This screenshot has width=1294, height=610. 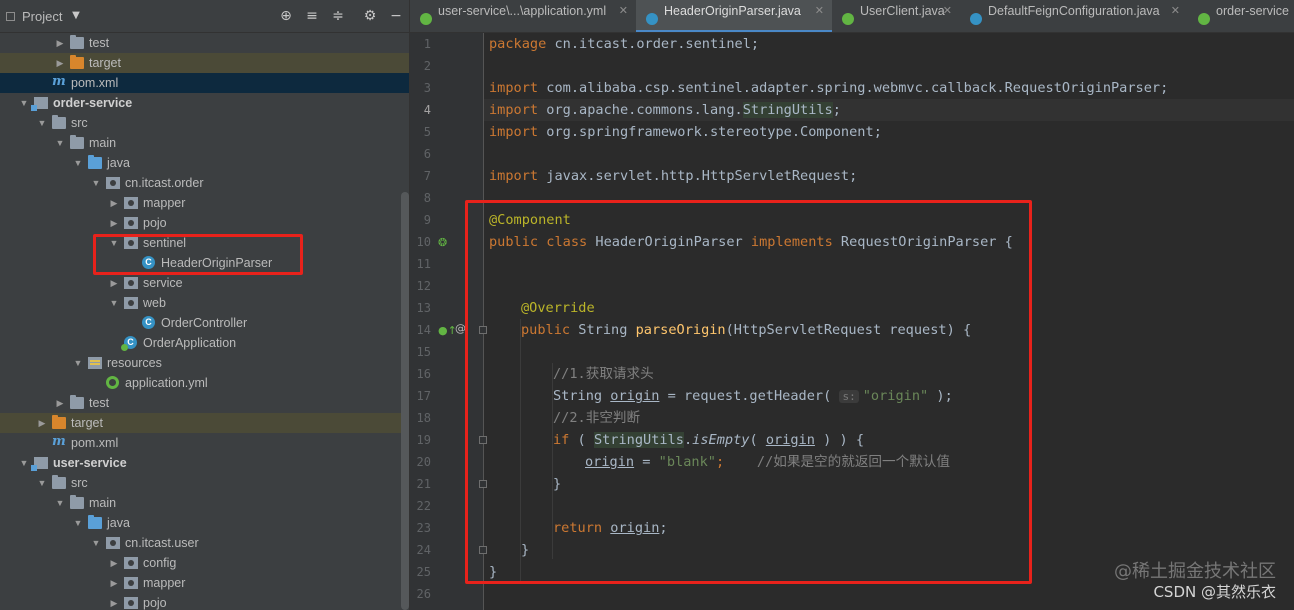 I want to click on editor-tab: user-service\...\application.yml ✕, so click(x=523, y=16).